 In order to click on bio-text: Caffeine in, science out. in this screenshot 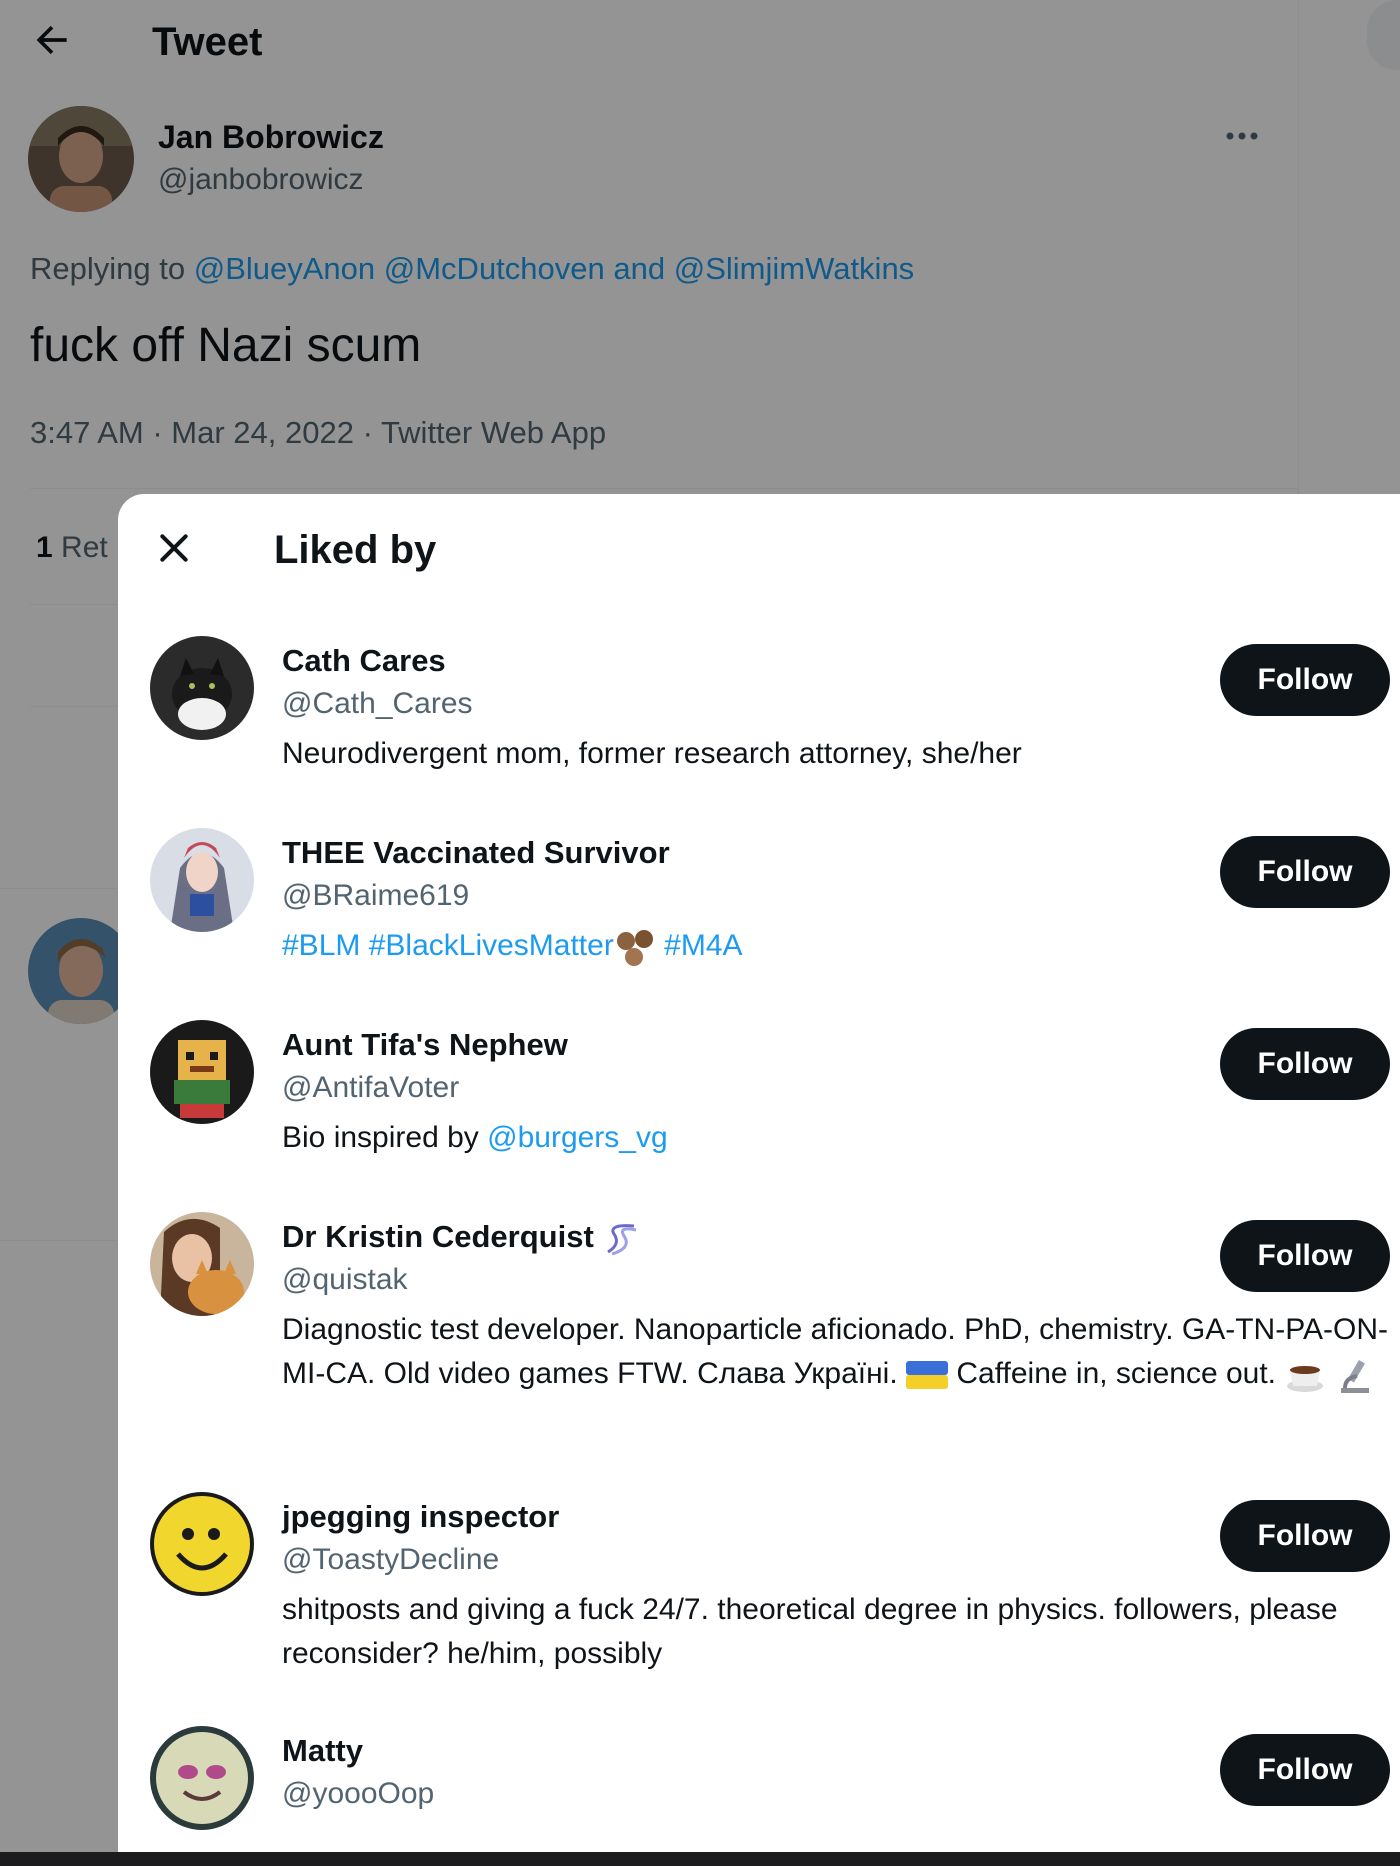, I will do `click(1116, 1373)`.